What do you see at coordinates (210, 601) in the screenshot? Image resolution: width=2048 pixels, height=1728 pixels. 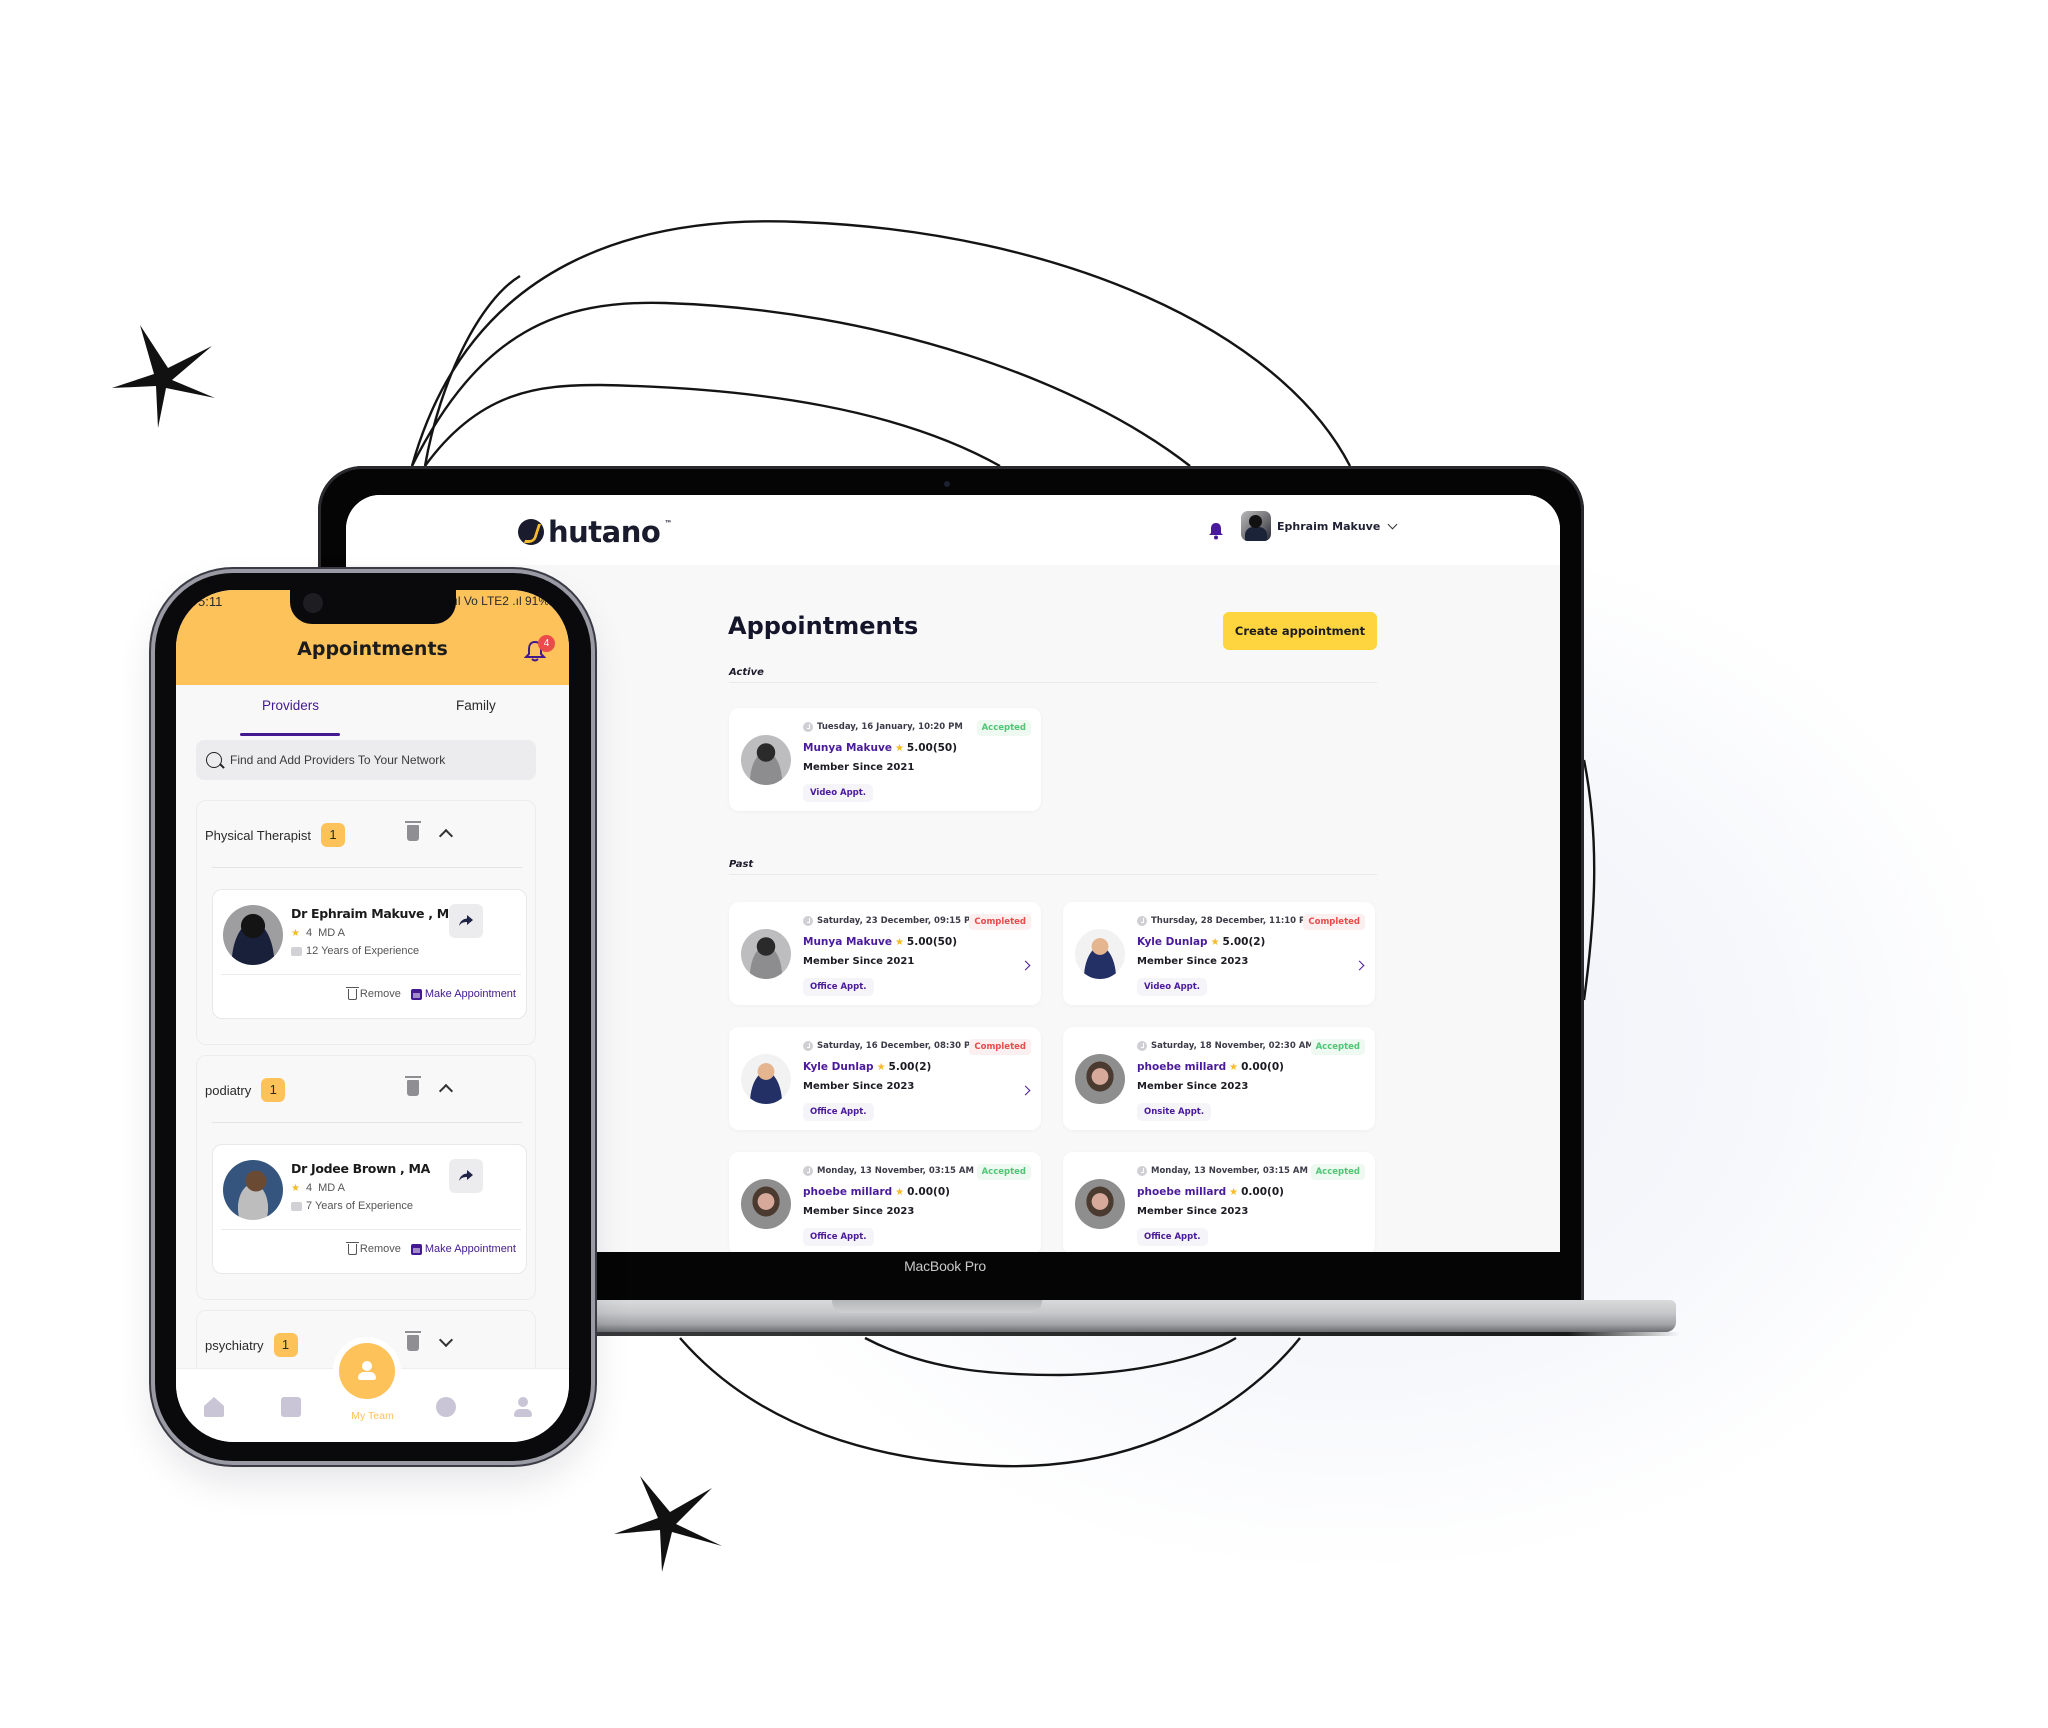 I see `status-bar-time: 5:11` at bounding box center [210, 601].